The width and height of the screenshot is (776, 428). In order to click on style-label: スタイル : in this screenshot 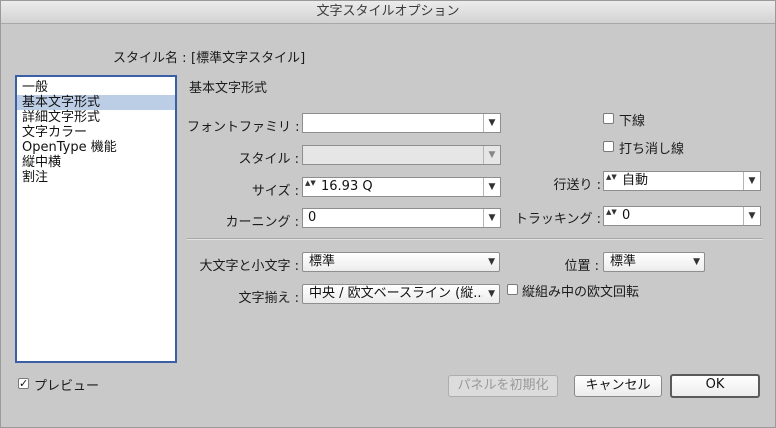, I will do `click(268, 159)`.